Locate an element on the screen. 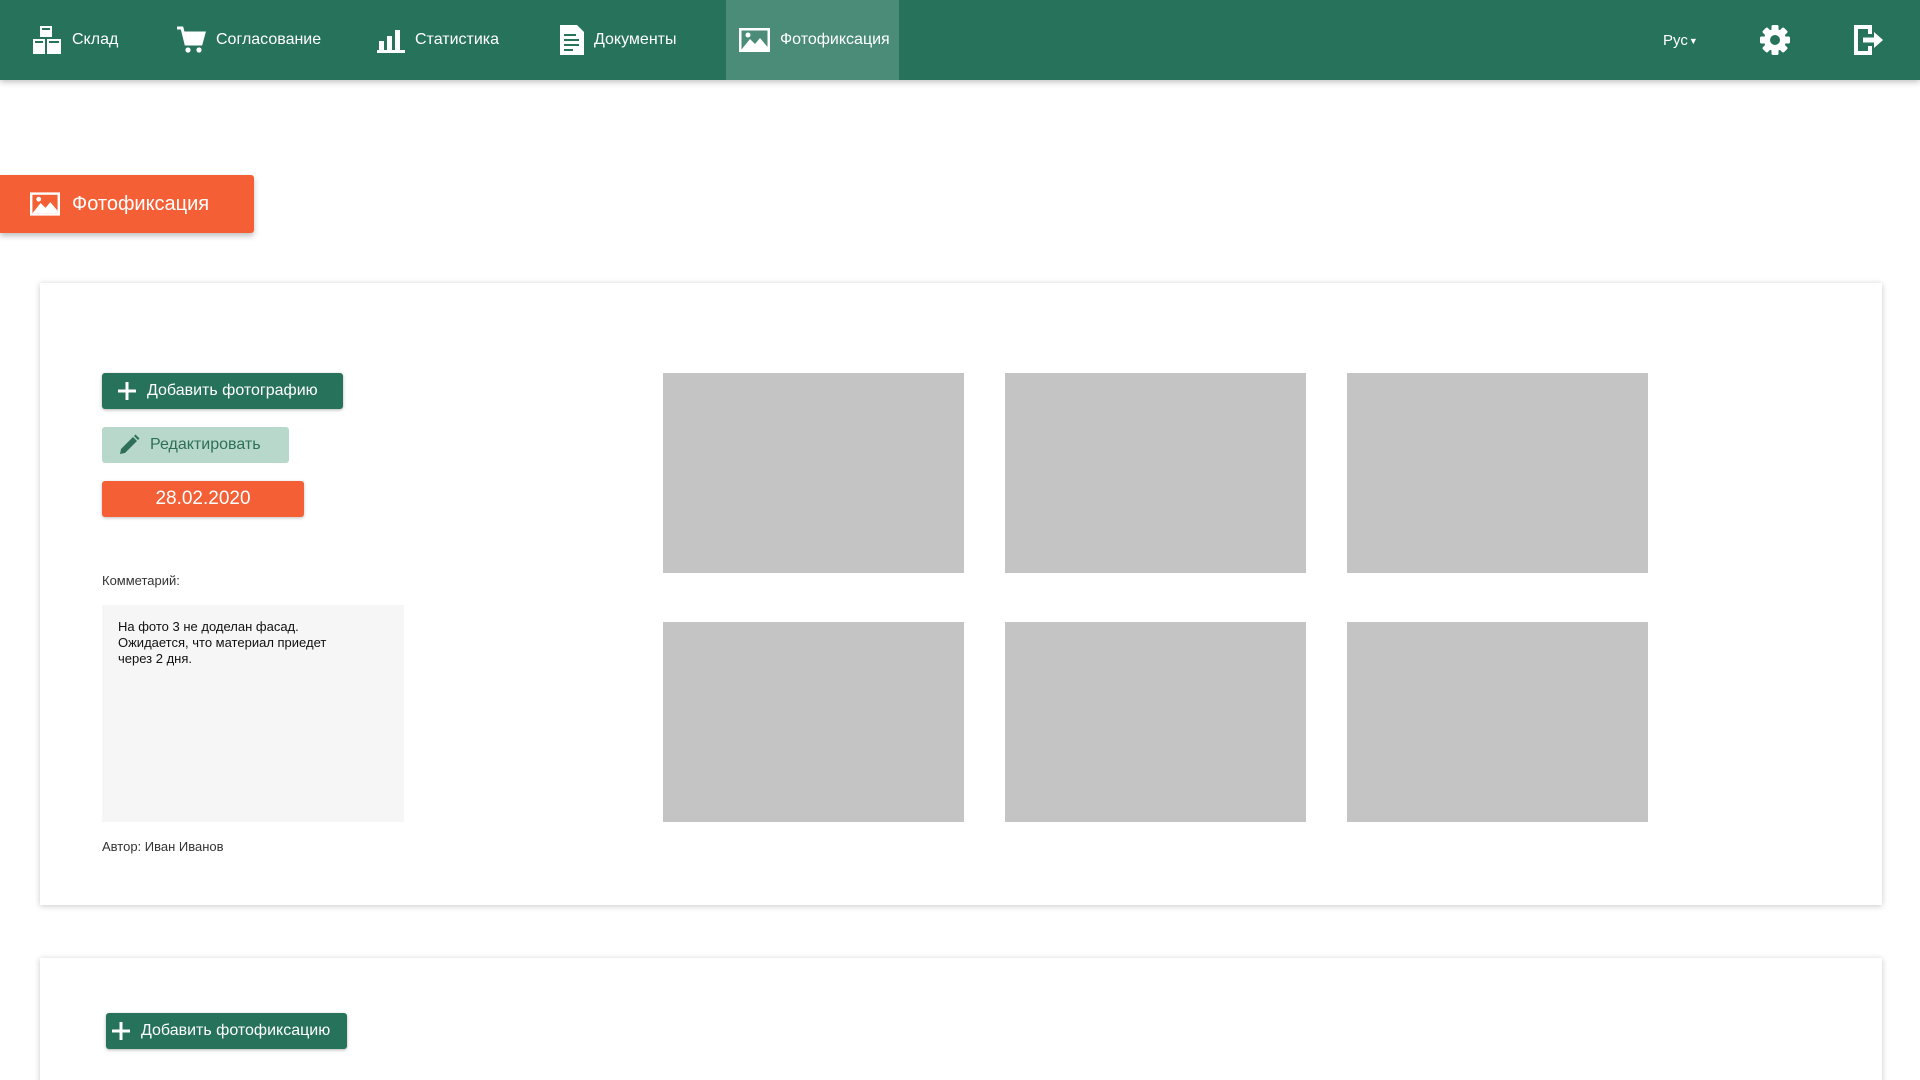  add-photofixation-label: Добавить фотофиксацию is located at coordinates (236, 1030).